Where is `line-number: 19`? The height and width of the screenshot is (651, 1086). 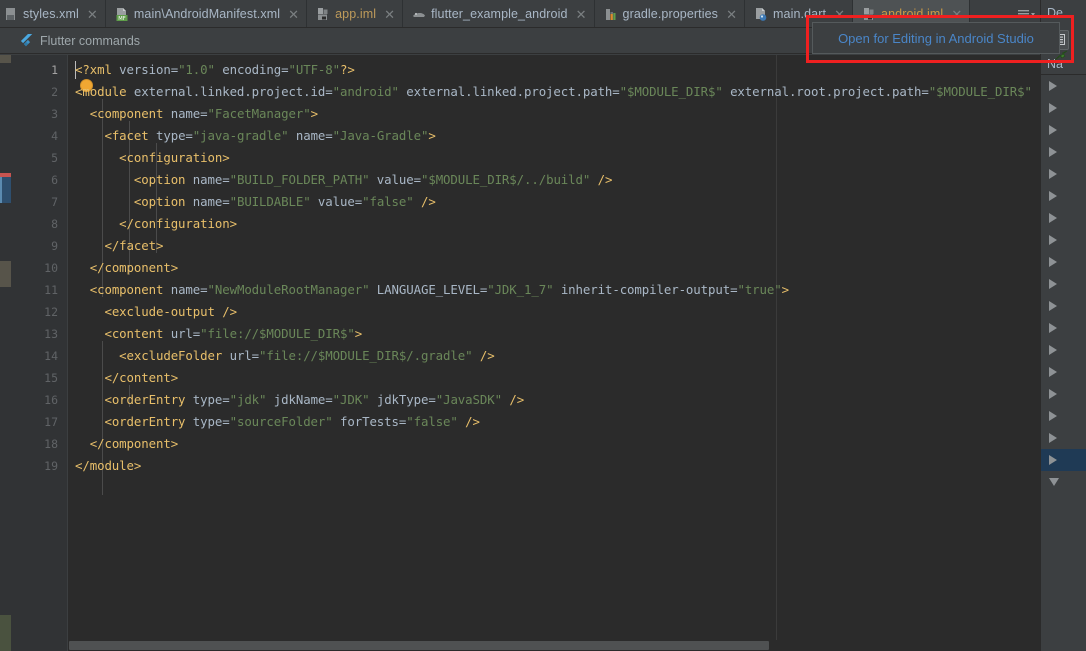 line-number: 19 is located at coordinates (51, 466).